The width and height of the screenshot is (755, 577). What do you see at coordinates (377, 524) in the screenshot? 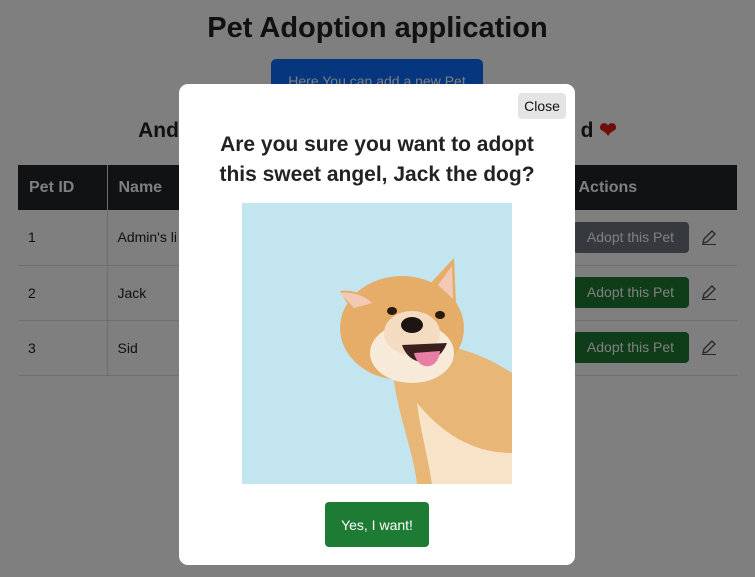
I see `confirm-adopt-button: Yes, I want!` at bounding box center [377, 524].